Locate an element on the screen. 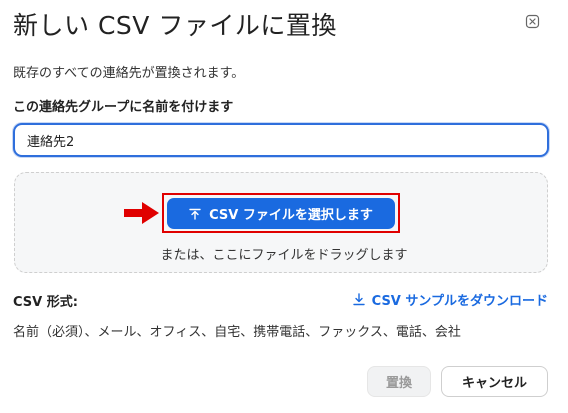 This screenshot has width=568, height=413. choose-csv-file-button: CSV ファイルを選択します is located at coordinates (281, 213).